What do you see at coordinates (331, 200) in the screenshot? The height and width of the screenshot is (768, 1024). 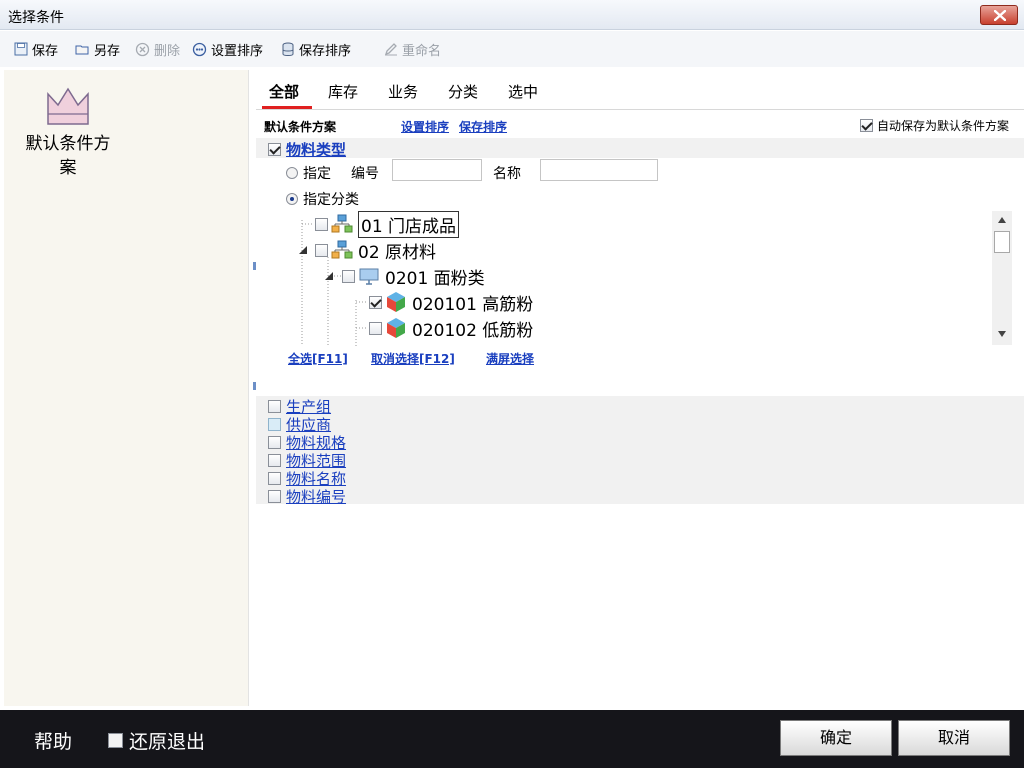 I see `radio-category-label: 指定分类` at bounding box center [331, 200].